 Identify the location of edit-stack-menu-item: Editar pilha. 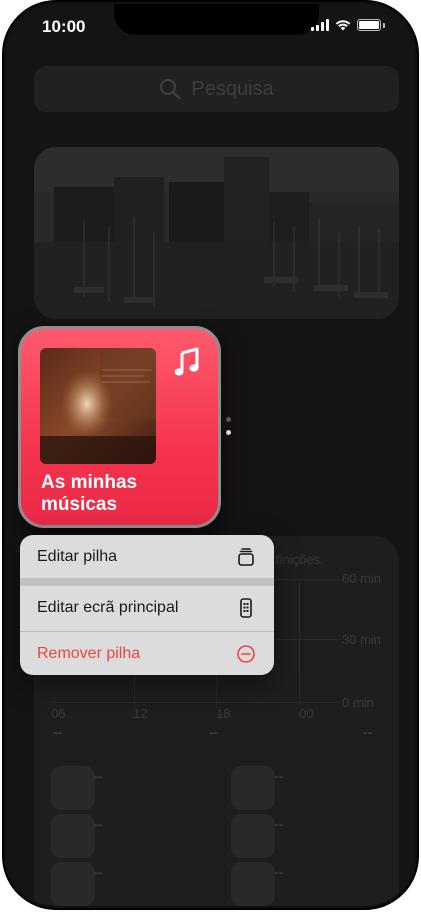
(147, 556).